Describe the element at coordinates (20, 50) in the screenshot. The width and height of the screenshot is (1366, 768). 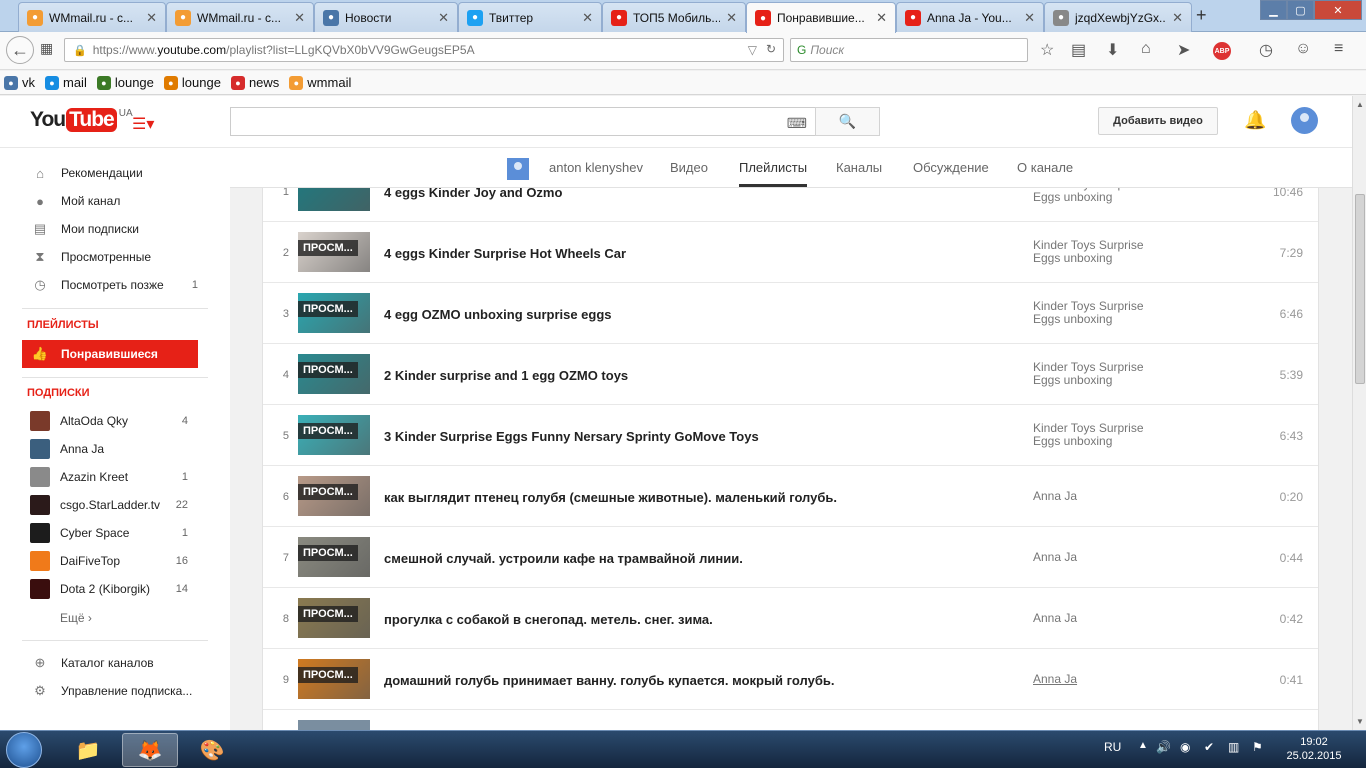
I see `back-button: ←` at that location.